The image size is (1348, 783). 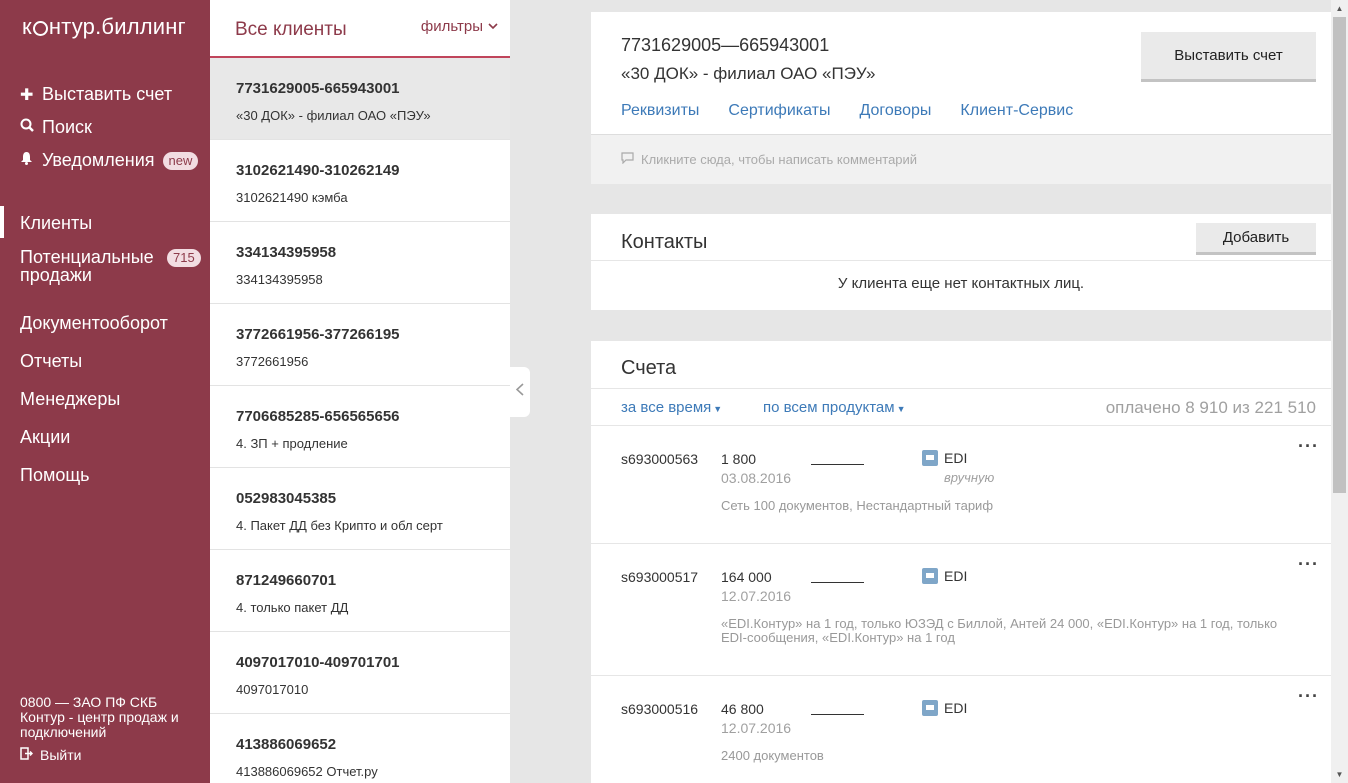 What do you see at coordinates (96, 94) in the screenshot?
I see `create-invoice-link: ✚ Выставить счет` at bounding box center [96, 94].